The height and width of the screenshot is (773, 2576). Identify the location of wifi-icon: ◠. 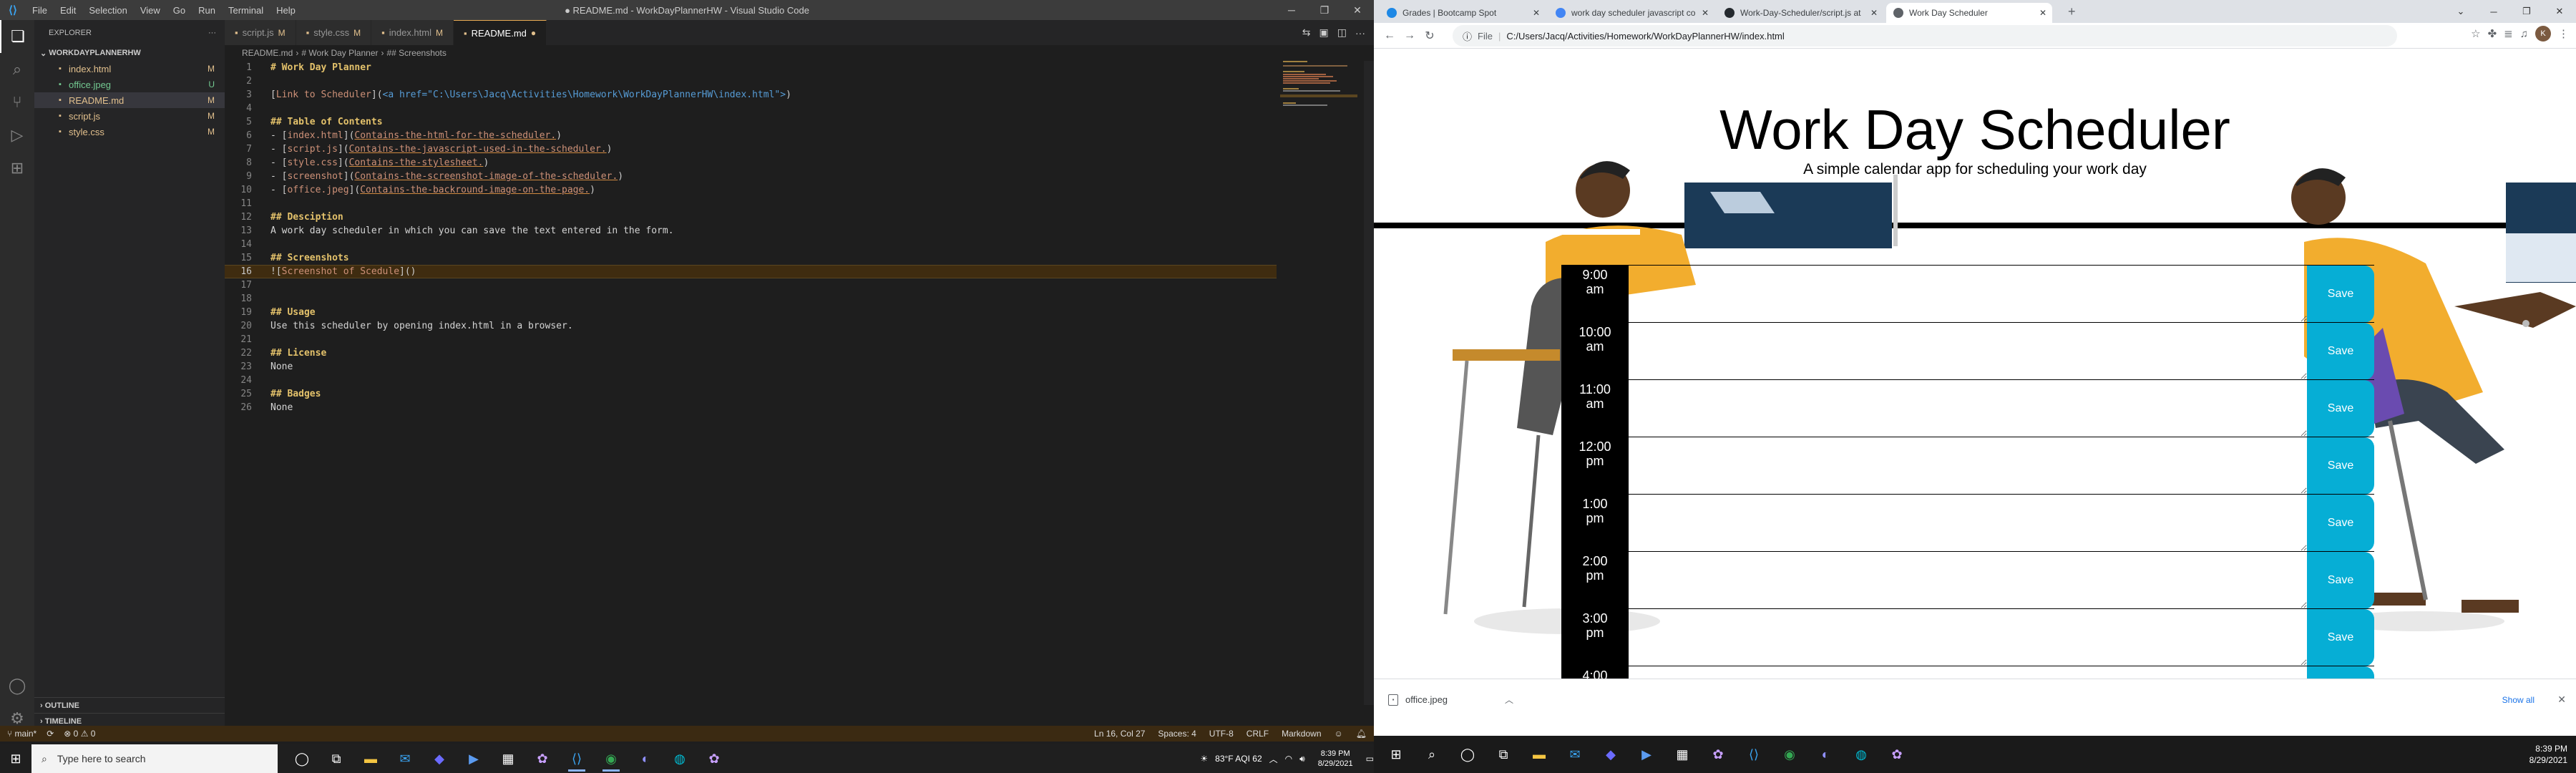
(1288, 759).